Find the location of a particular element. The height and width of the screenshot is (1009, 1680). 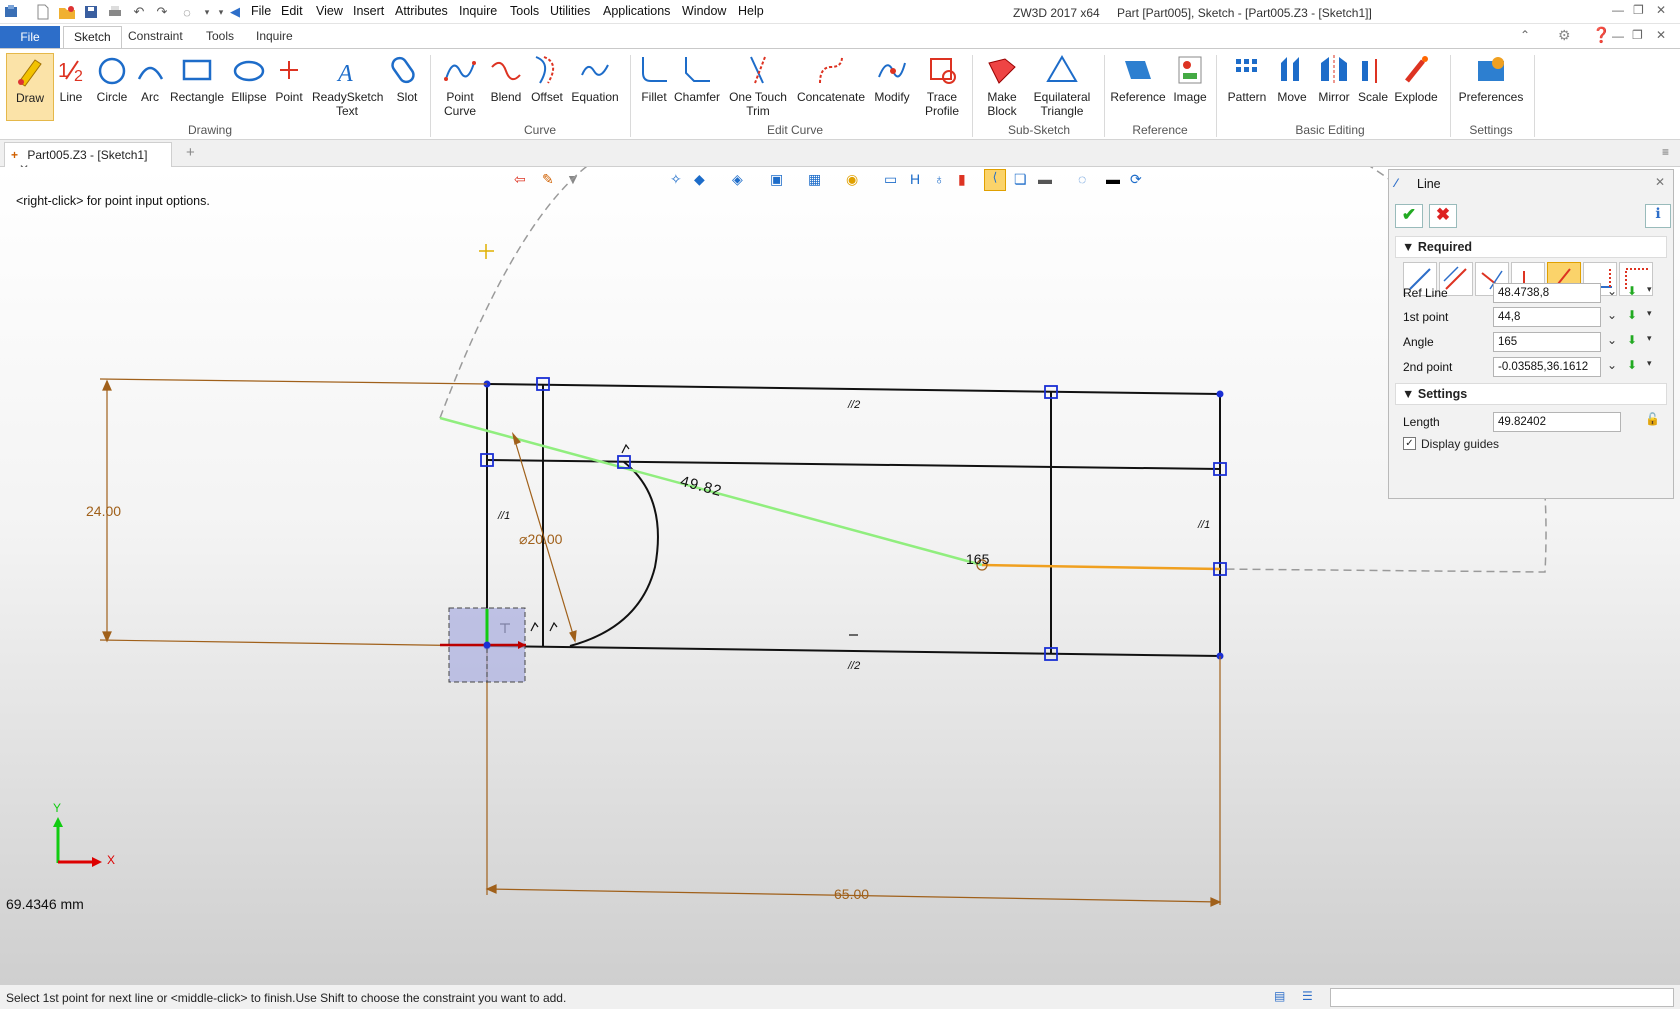

readysketch-text-button: A ReadySketch Text is located at coordinates (347, 85).